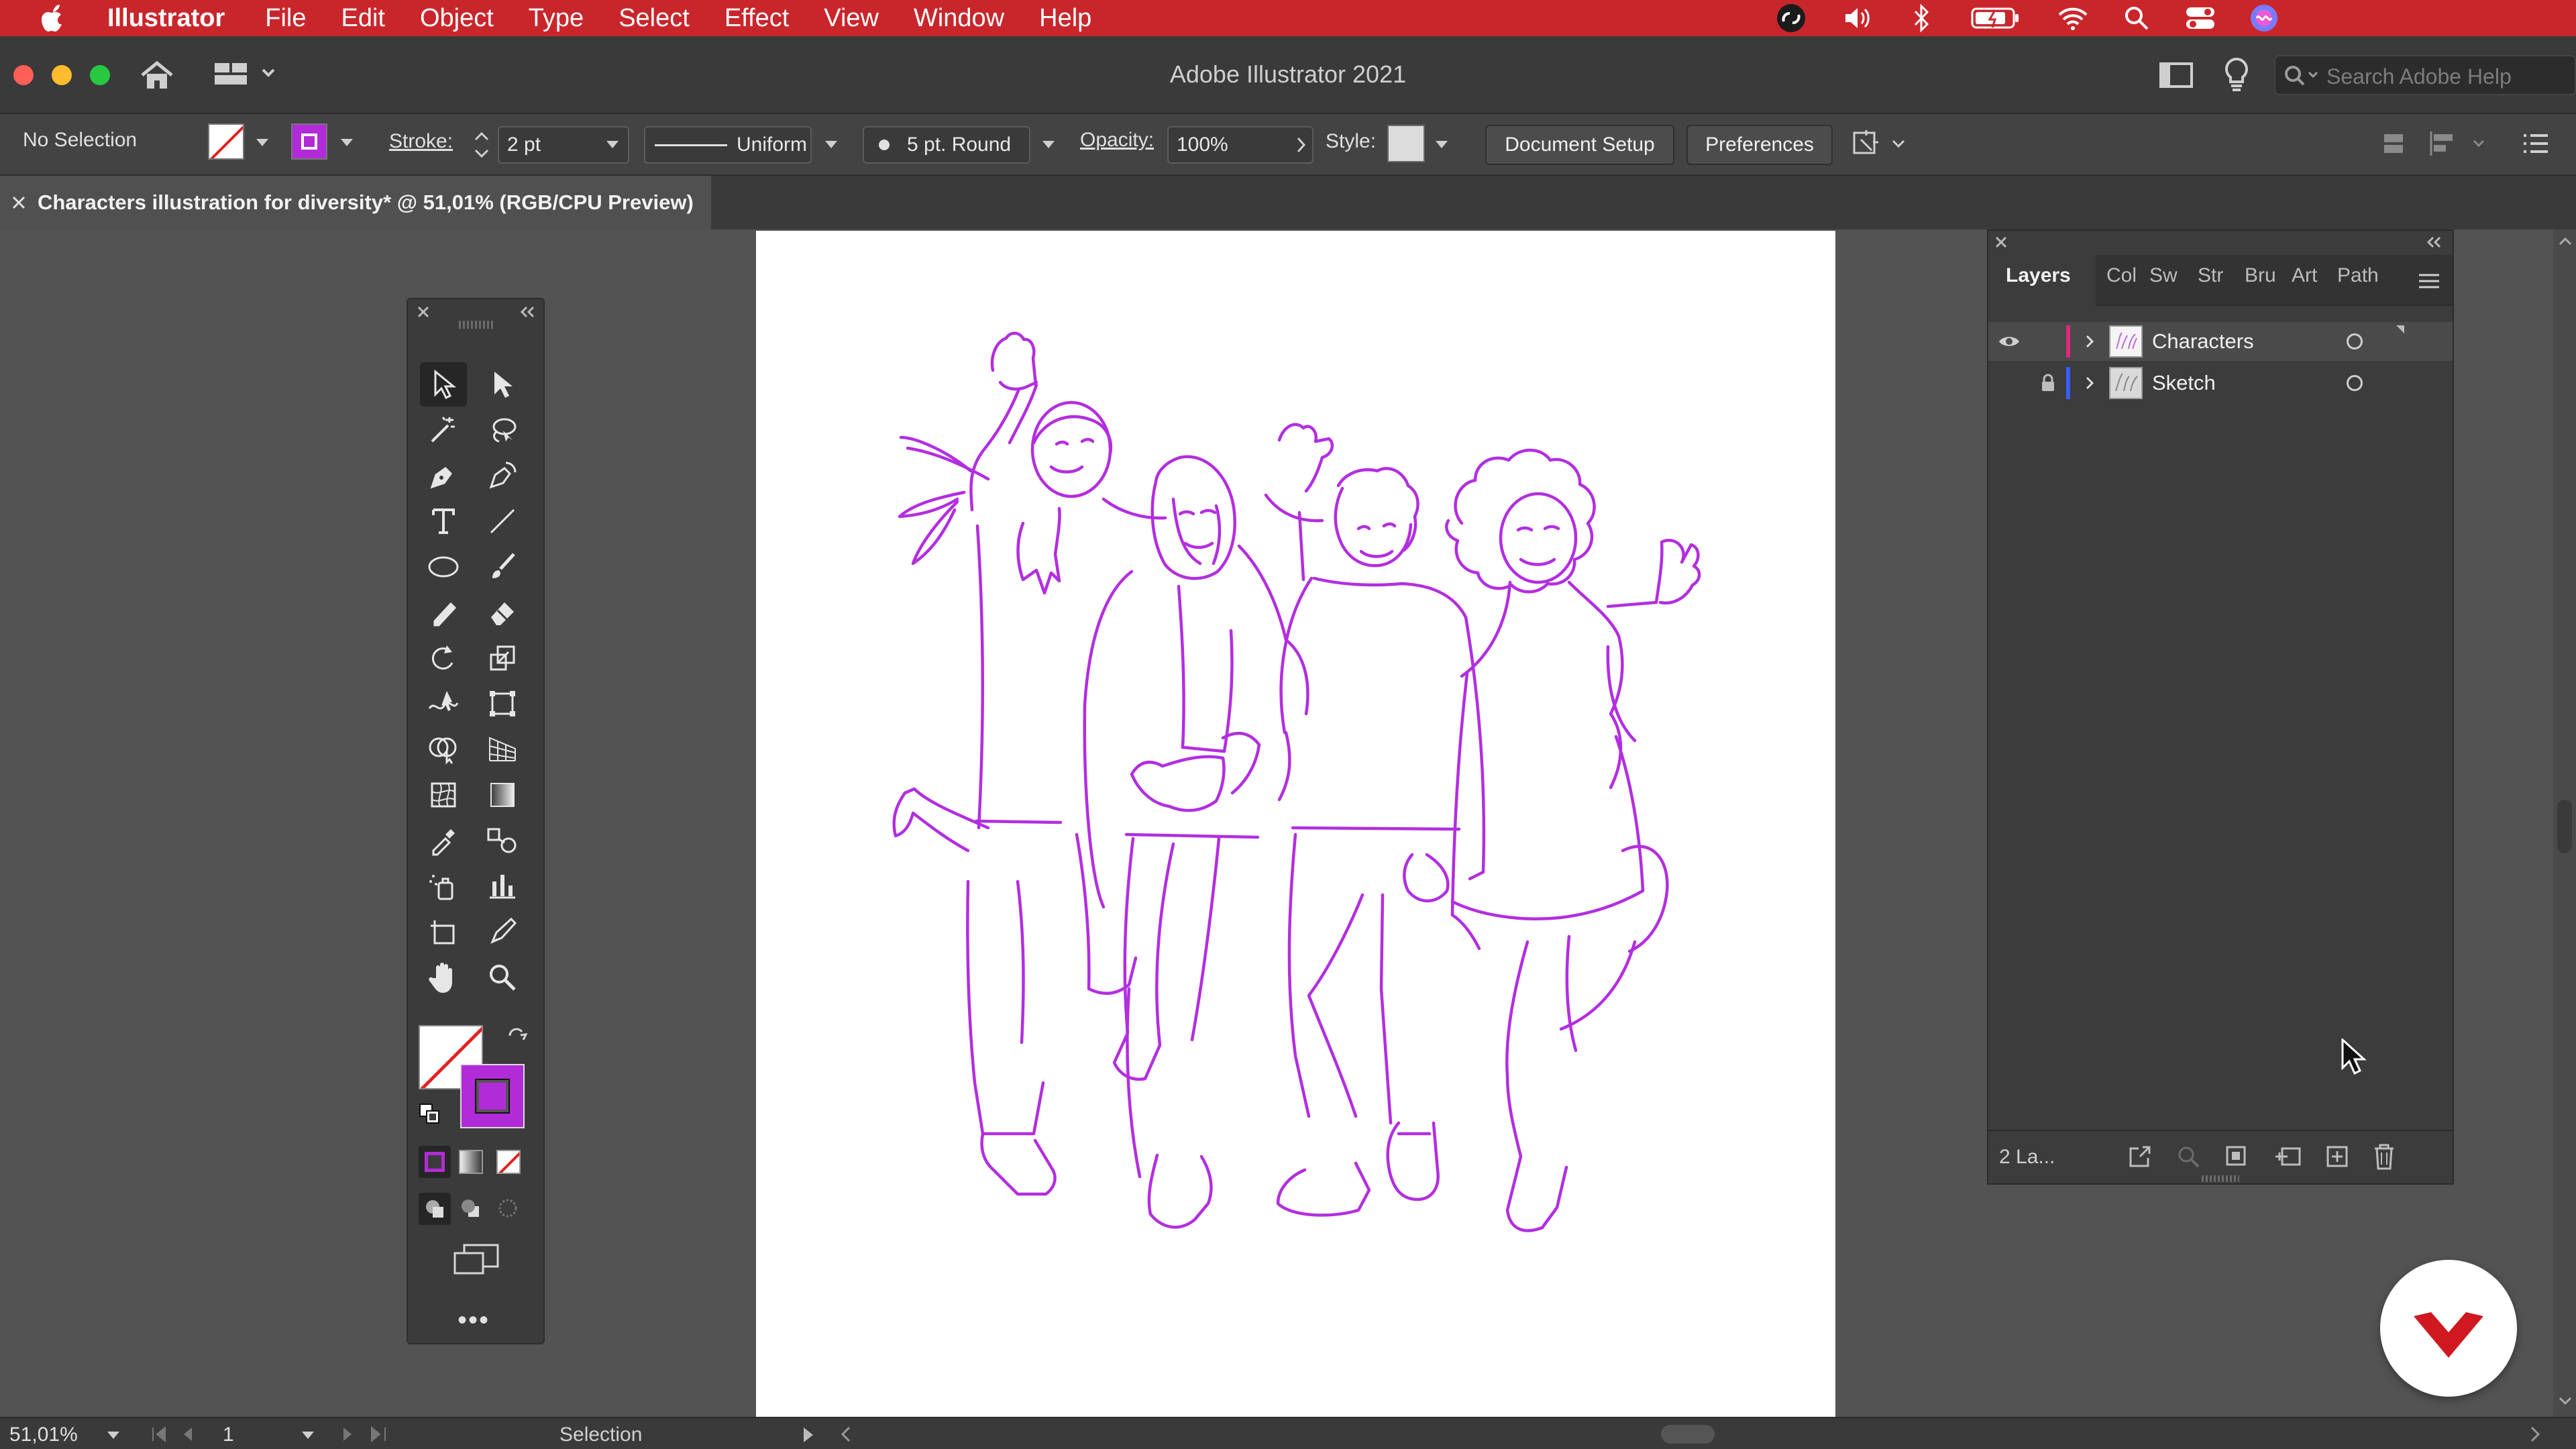  I want to click on opacity-field: 100%, so click(1240, 145).